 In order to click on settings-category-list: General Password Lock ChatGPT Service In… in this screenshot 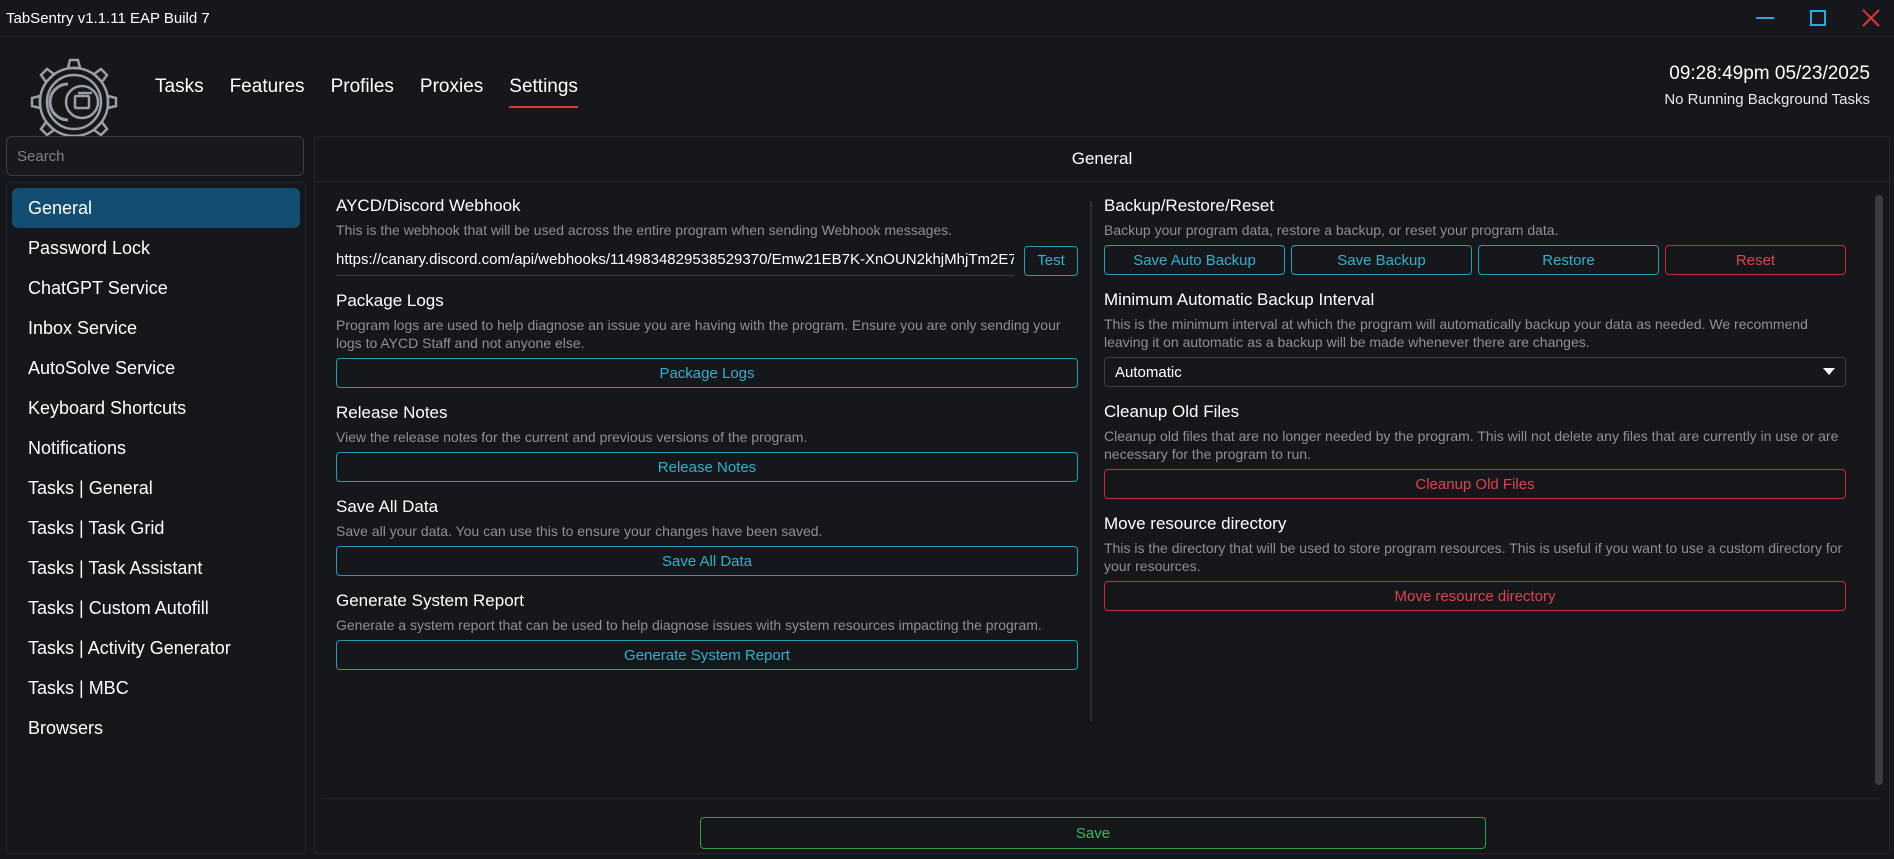, I will do `click(156, 518)`.